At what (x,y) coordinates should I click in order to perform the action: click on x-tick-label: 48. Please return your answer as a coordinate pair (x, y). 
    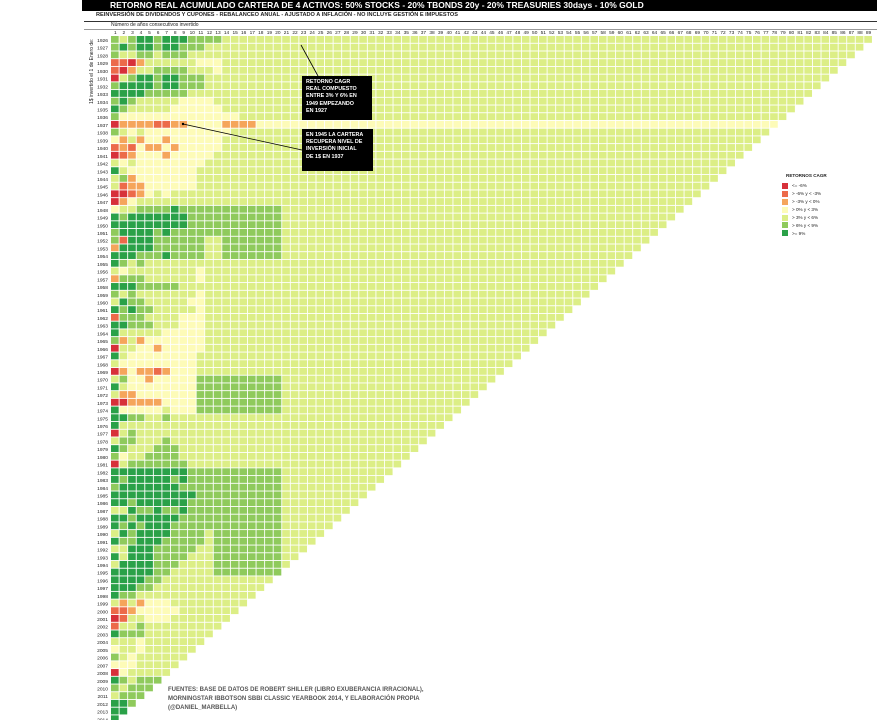
    Looking at the image, I should click on (518, 33).